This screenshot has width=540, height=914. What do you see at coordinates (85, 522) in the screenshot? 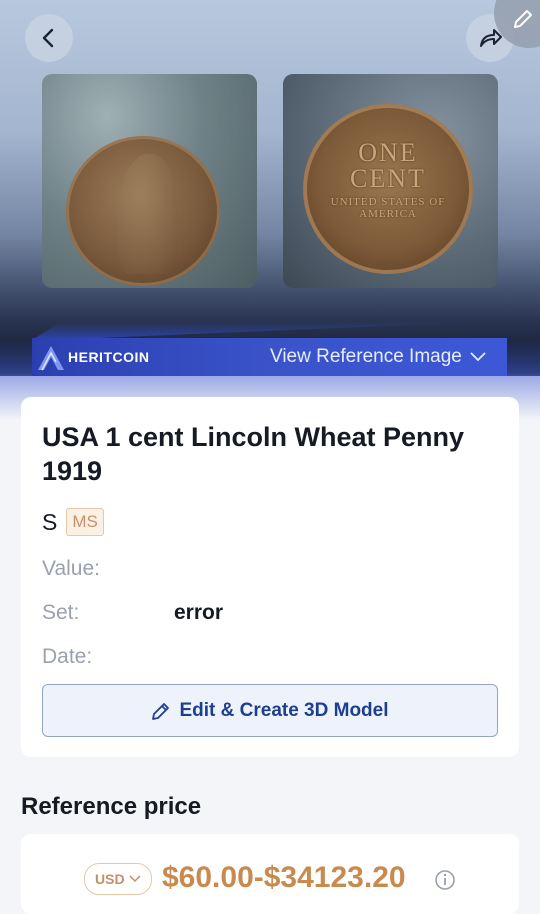
I see `grade-badge: MS` at bounding box center [85, 522].